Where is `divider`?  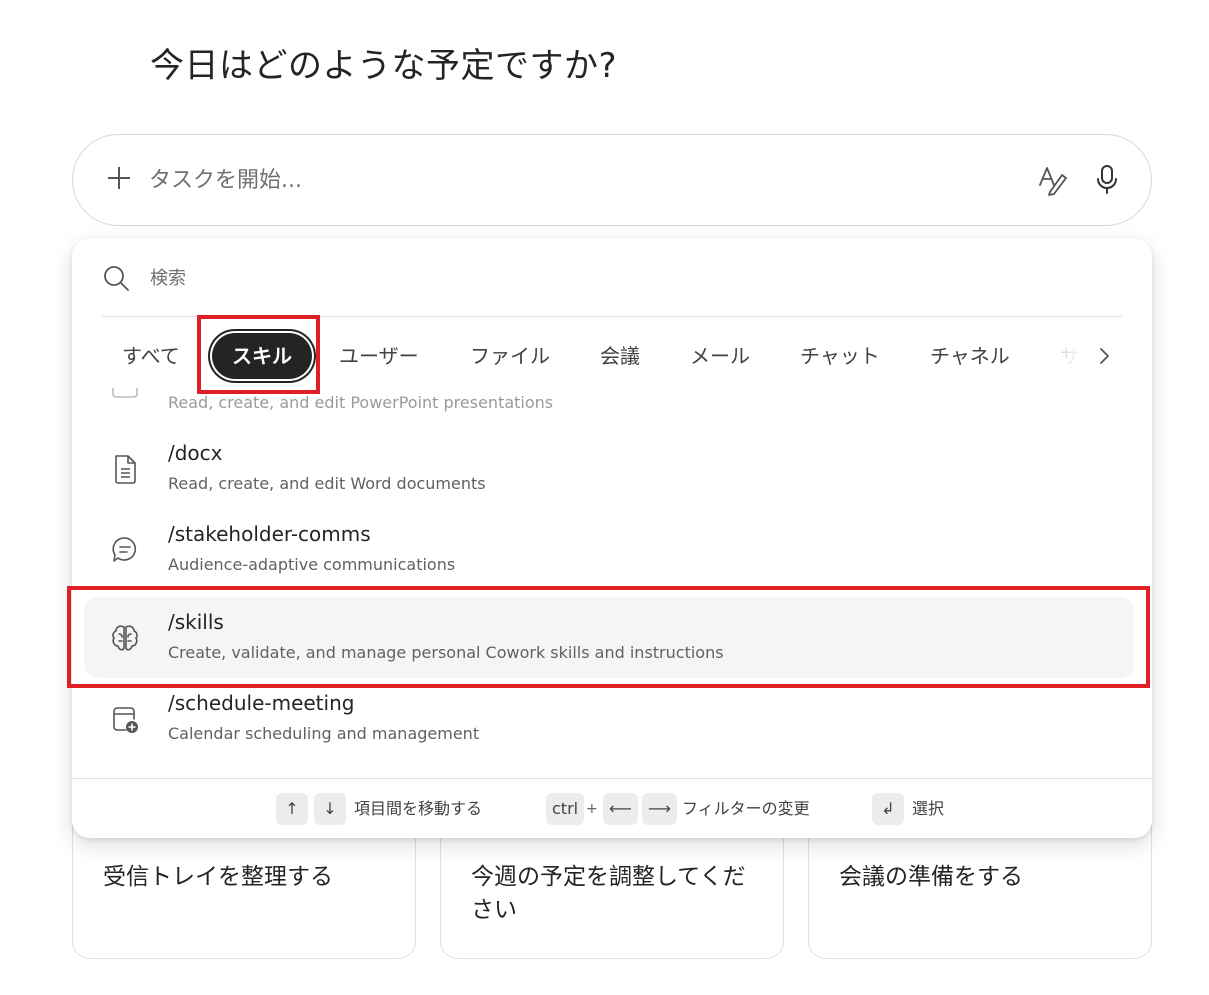
divider is located at coordinates (612, 316).